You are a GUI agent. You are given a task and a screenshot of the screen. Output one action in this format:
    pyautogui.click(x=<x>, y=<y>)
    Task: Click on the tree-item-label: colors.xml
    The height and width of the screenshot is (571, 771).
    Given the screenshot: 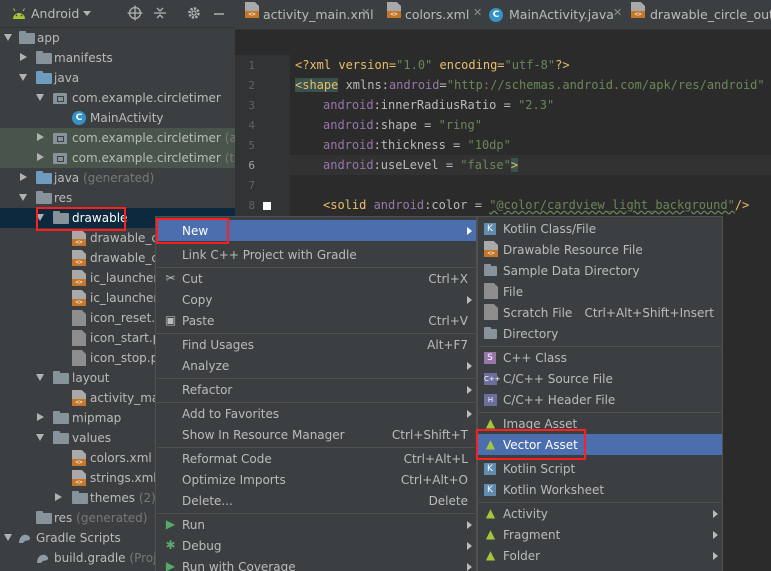 What is the action you would take?
    pyautogui.click(x=121, y=458)
    